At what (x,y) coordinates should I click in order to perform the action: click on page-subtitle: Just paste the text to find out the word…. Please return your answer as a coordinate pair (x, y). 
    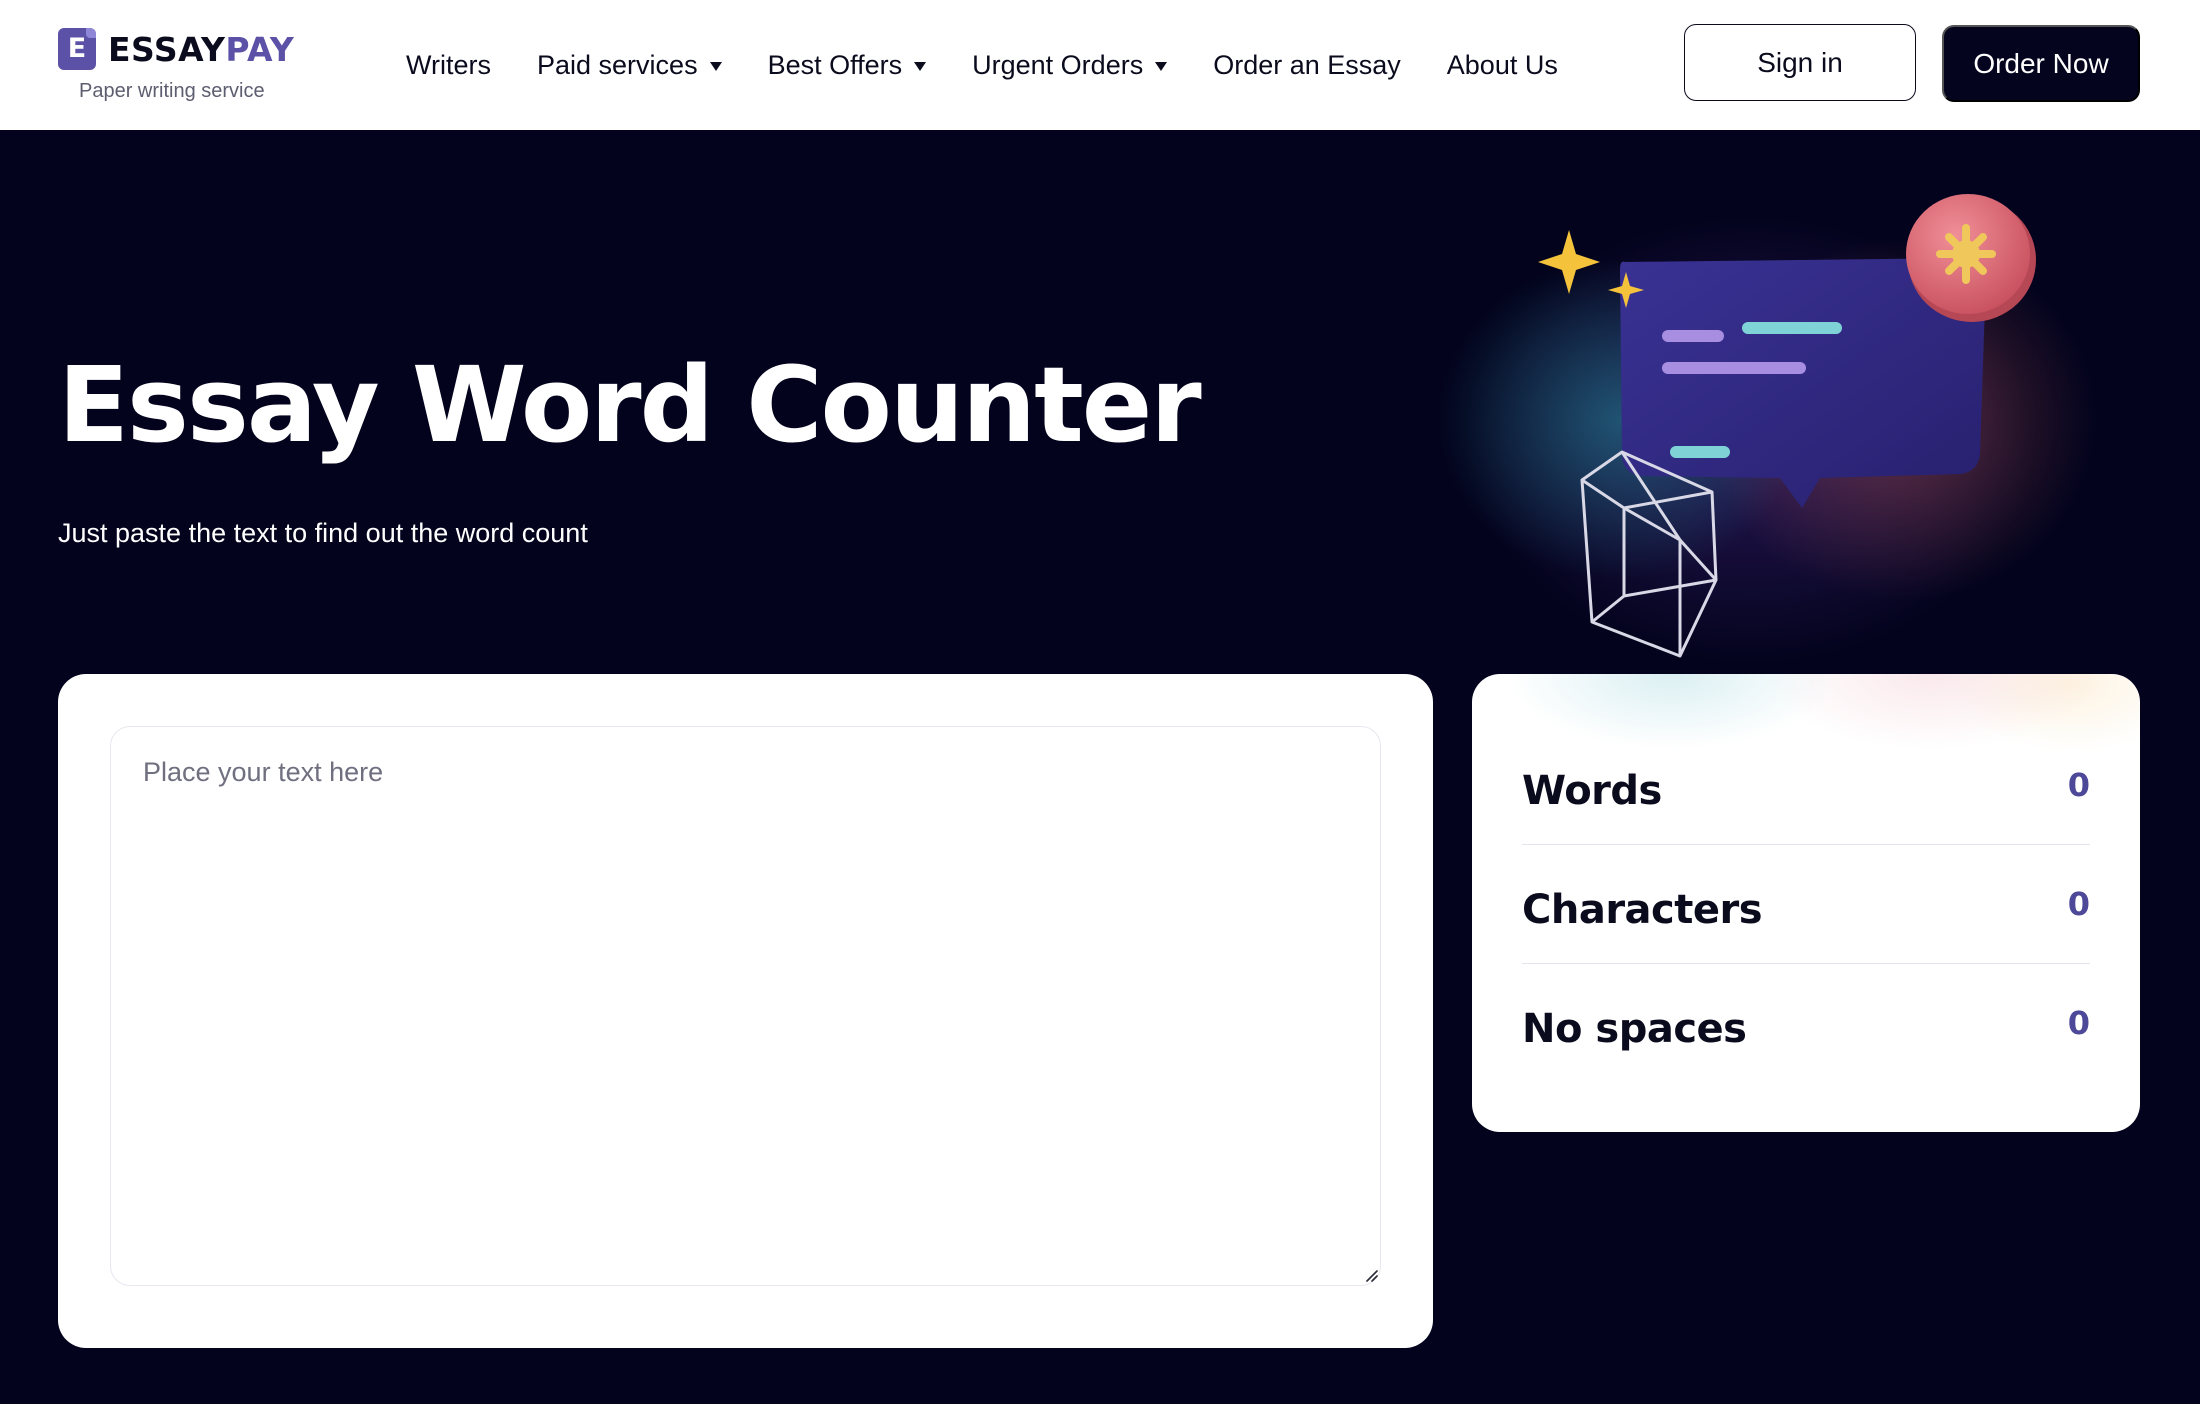
    Looking at the image, I should click on (323, 533).